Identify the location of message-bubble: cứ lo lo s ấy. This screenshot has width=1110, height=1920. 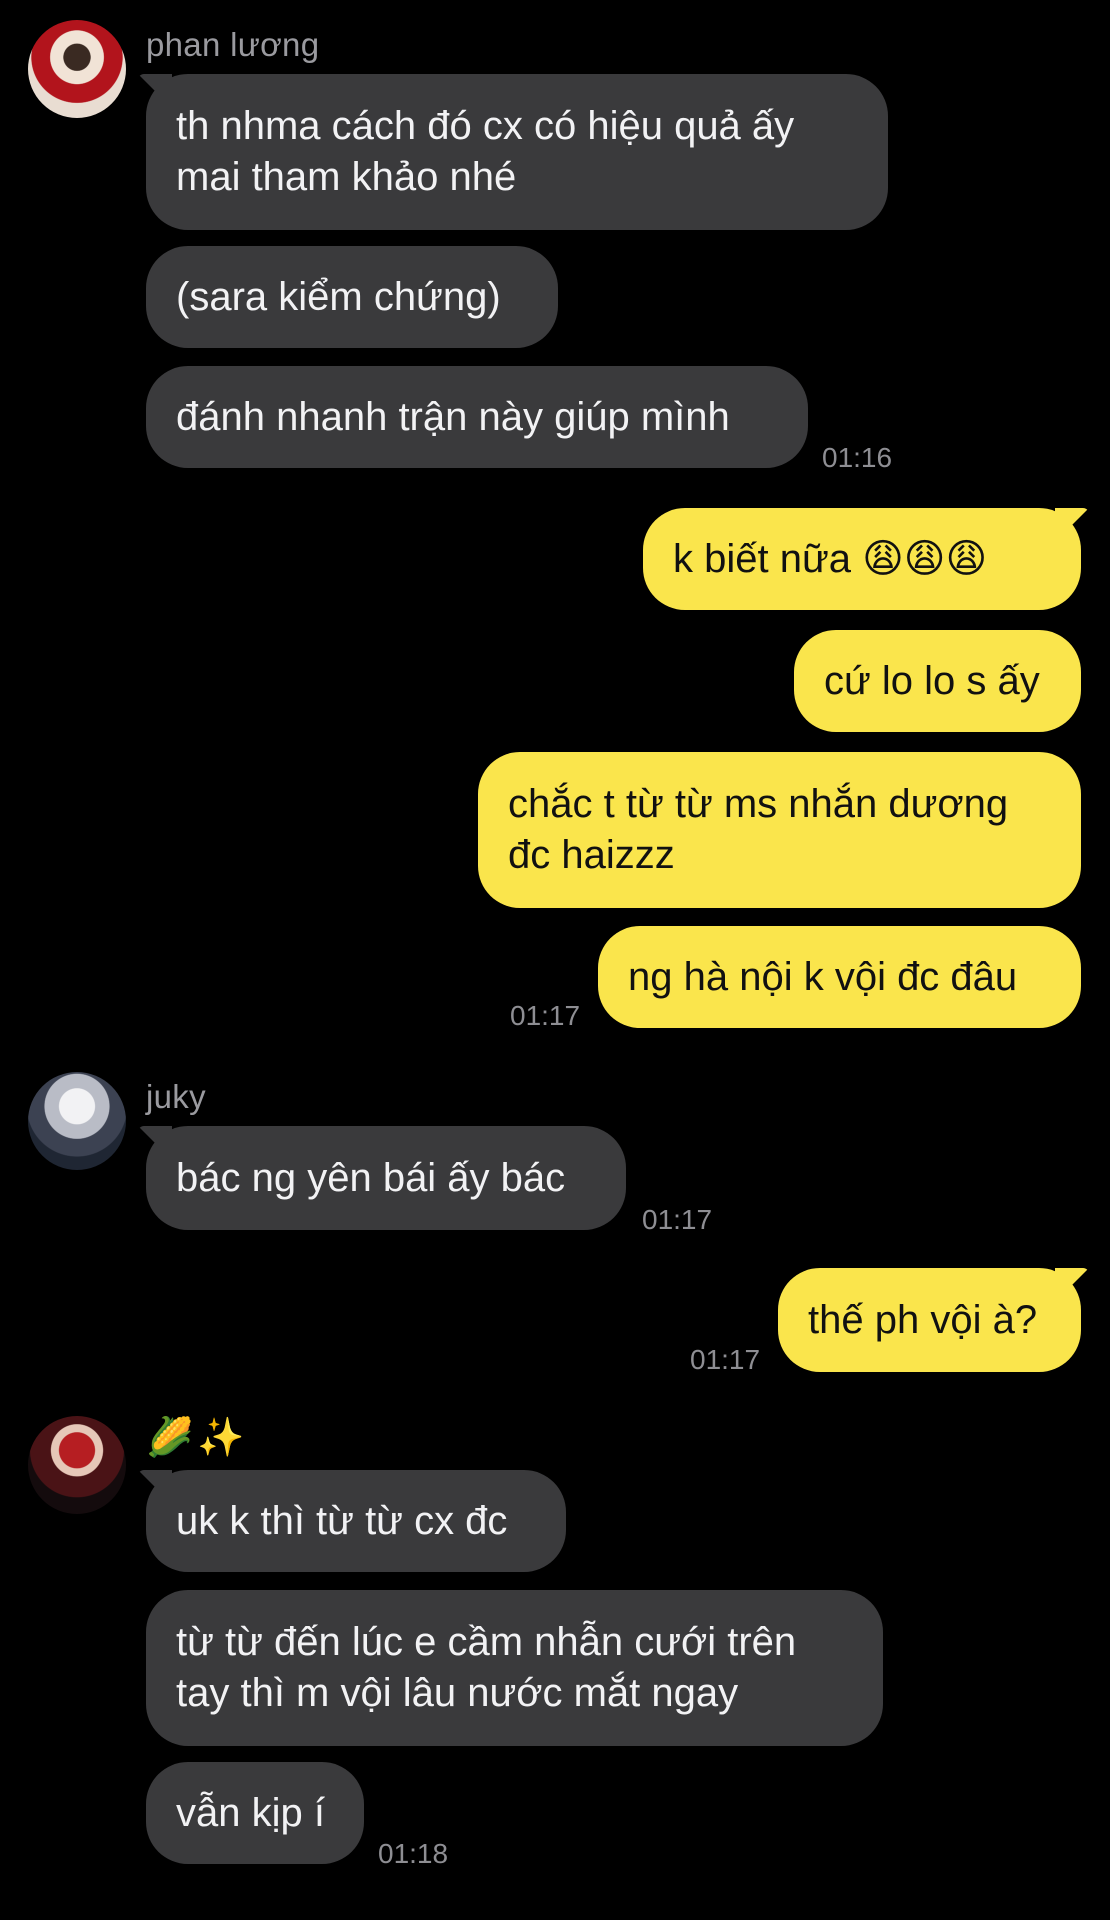
(937, 681).